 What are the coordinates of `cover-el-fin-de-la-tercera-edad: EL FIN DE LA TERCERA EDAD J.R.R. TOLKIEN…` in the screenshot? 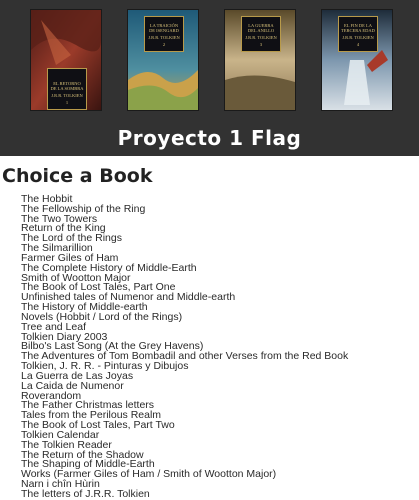 It's located at (357, 60).